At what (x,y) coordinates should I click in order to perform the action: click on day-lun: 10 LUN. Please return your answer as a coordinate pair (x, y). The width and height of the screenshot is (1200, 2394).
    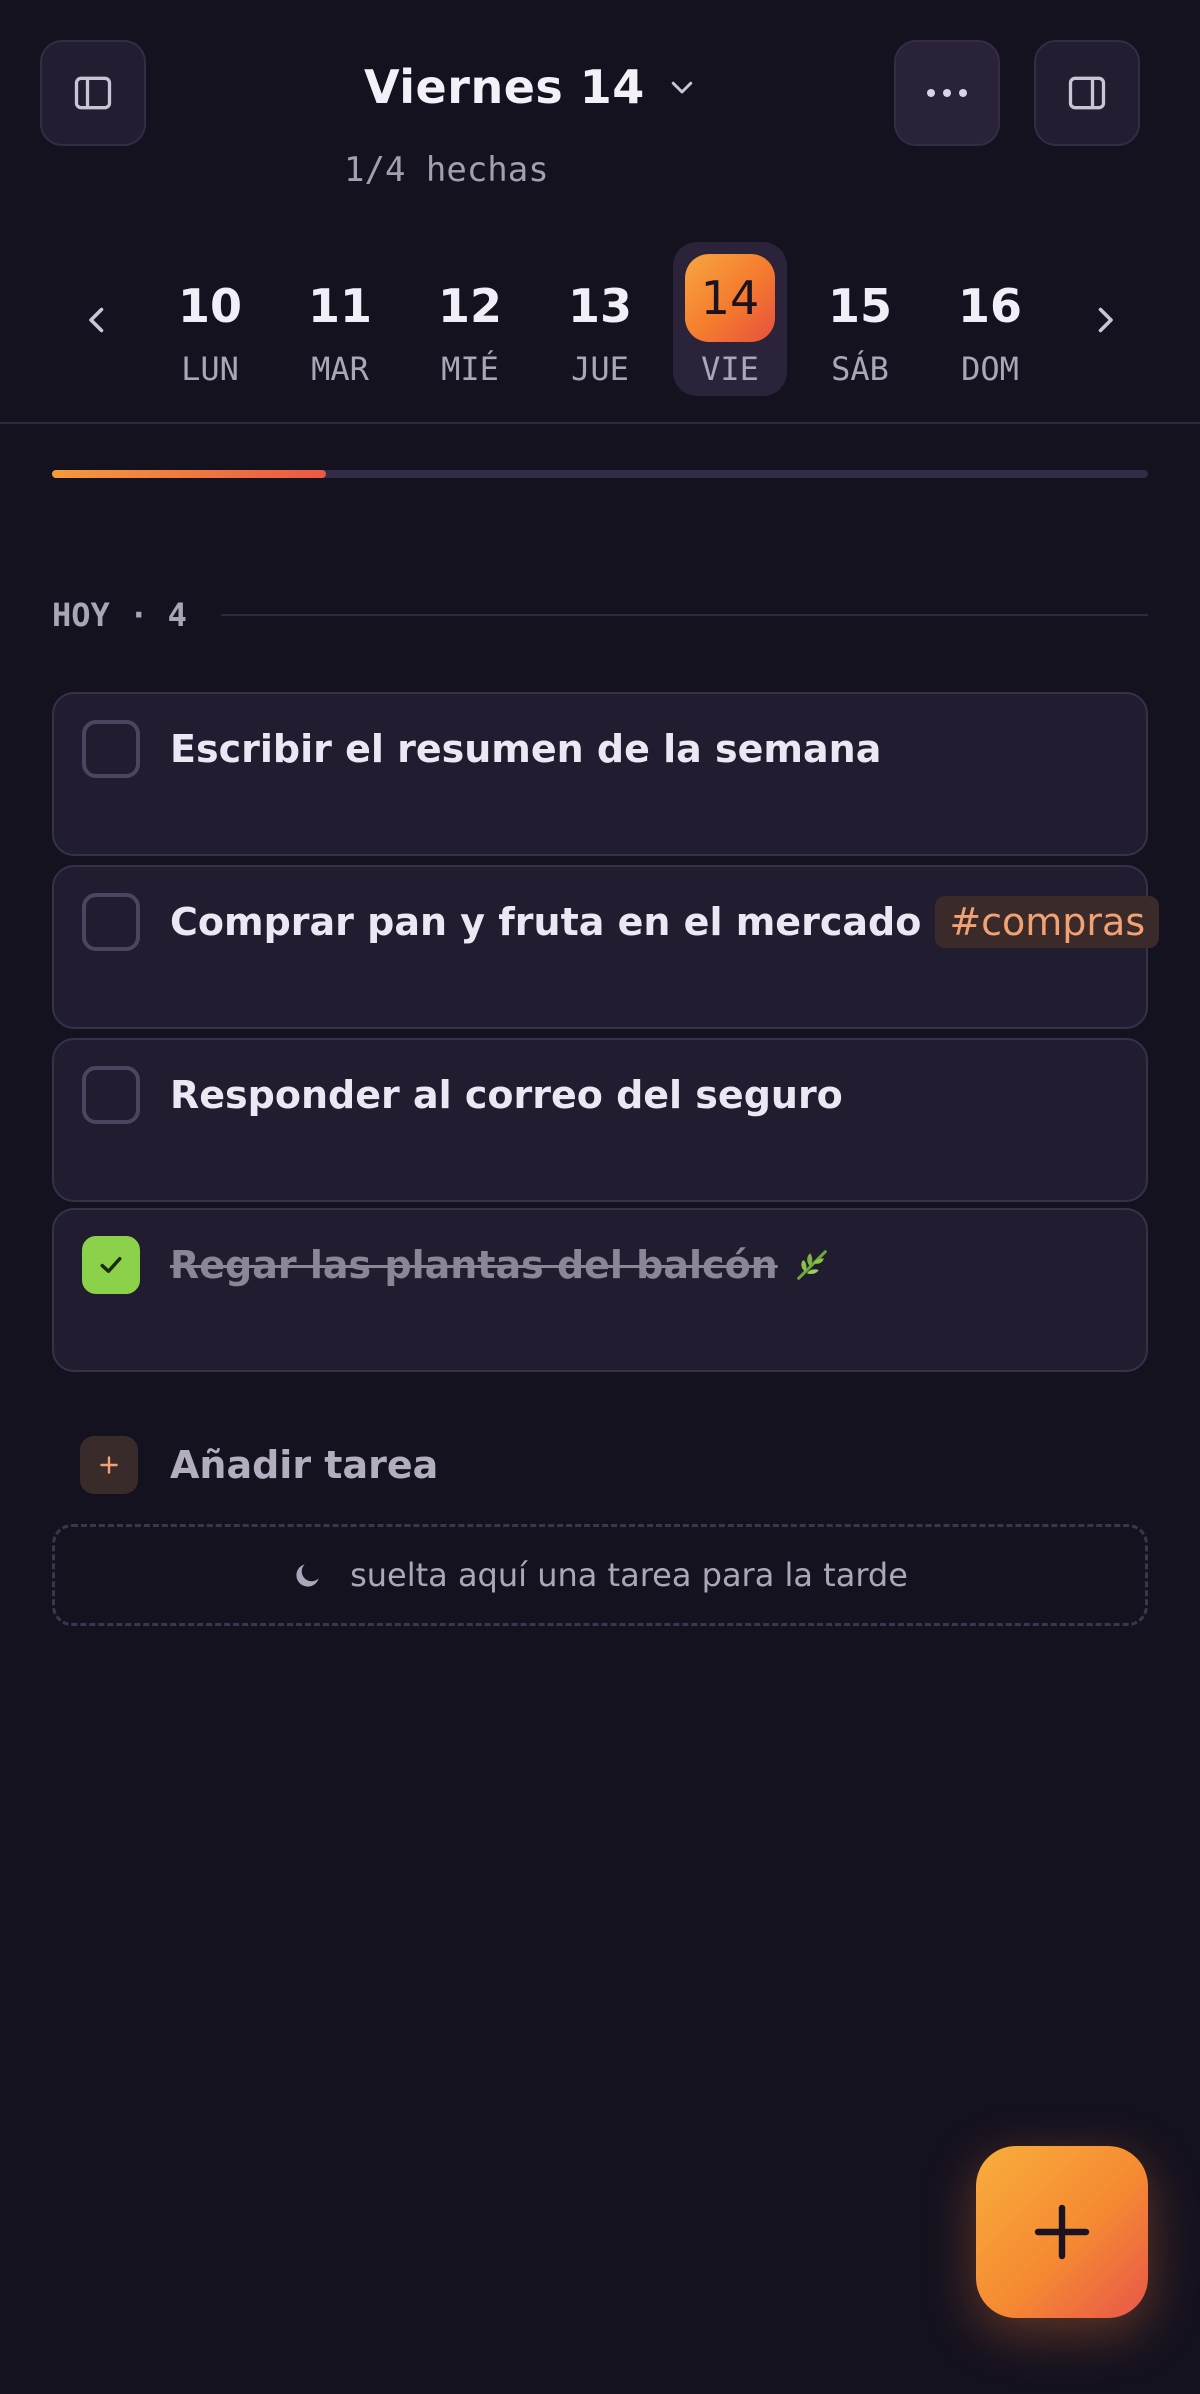
    Looking at the image, I should click on (210, 319).